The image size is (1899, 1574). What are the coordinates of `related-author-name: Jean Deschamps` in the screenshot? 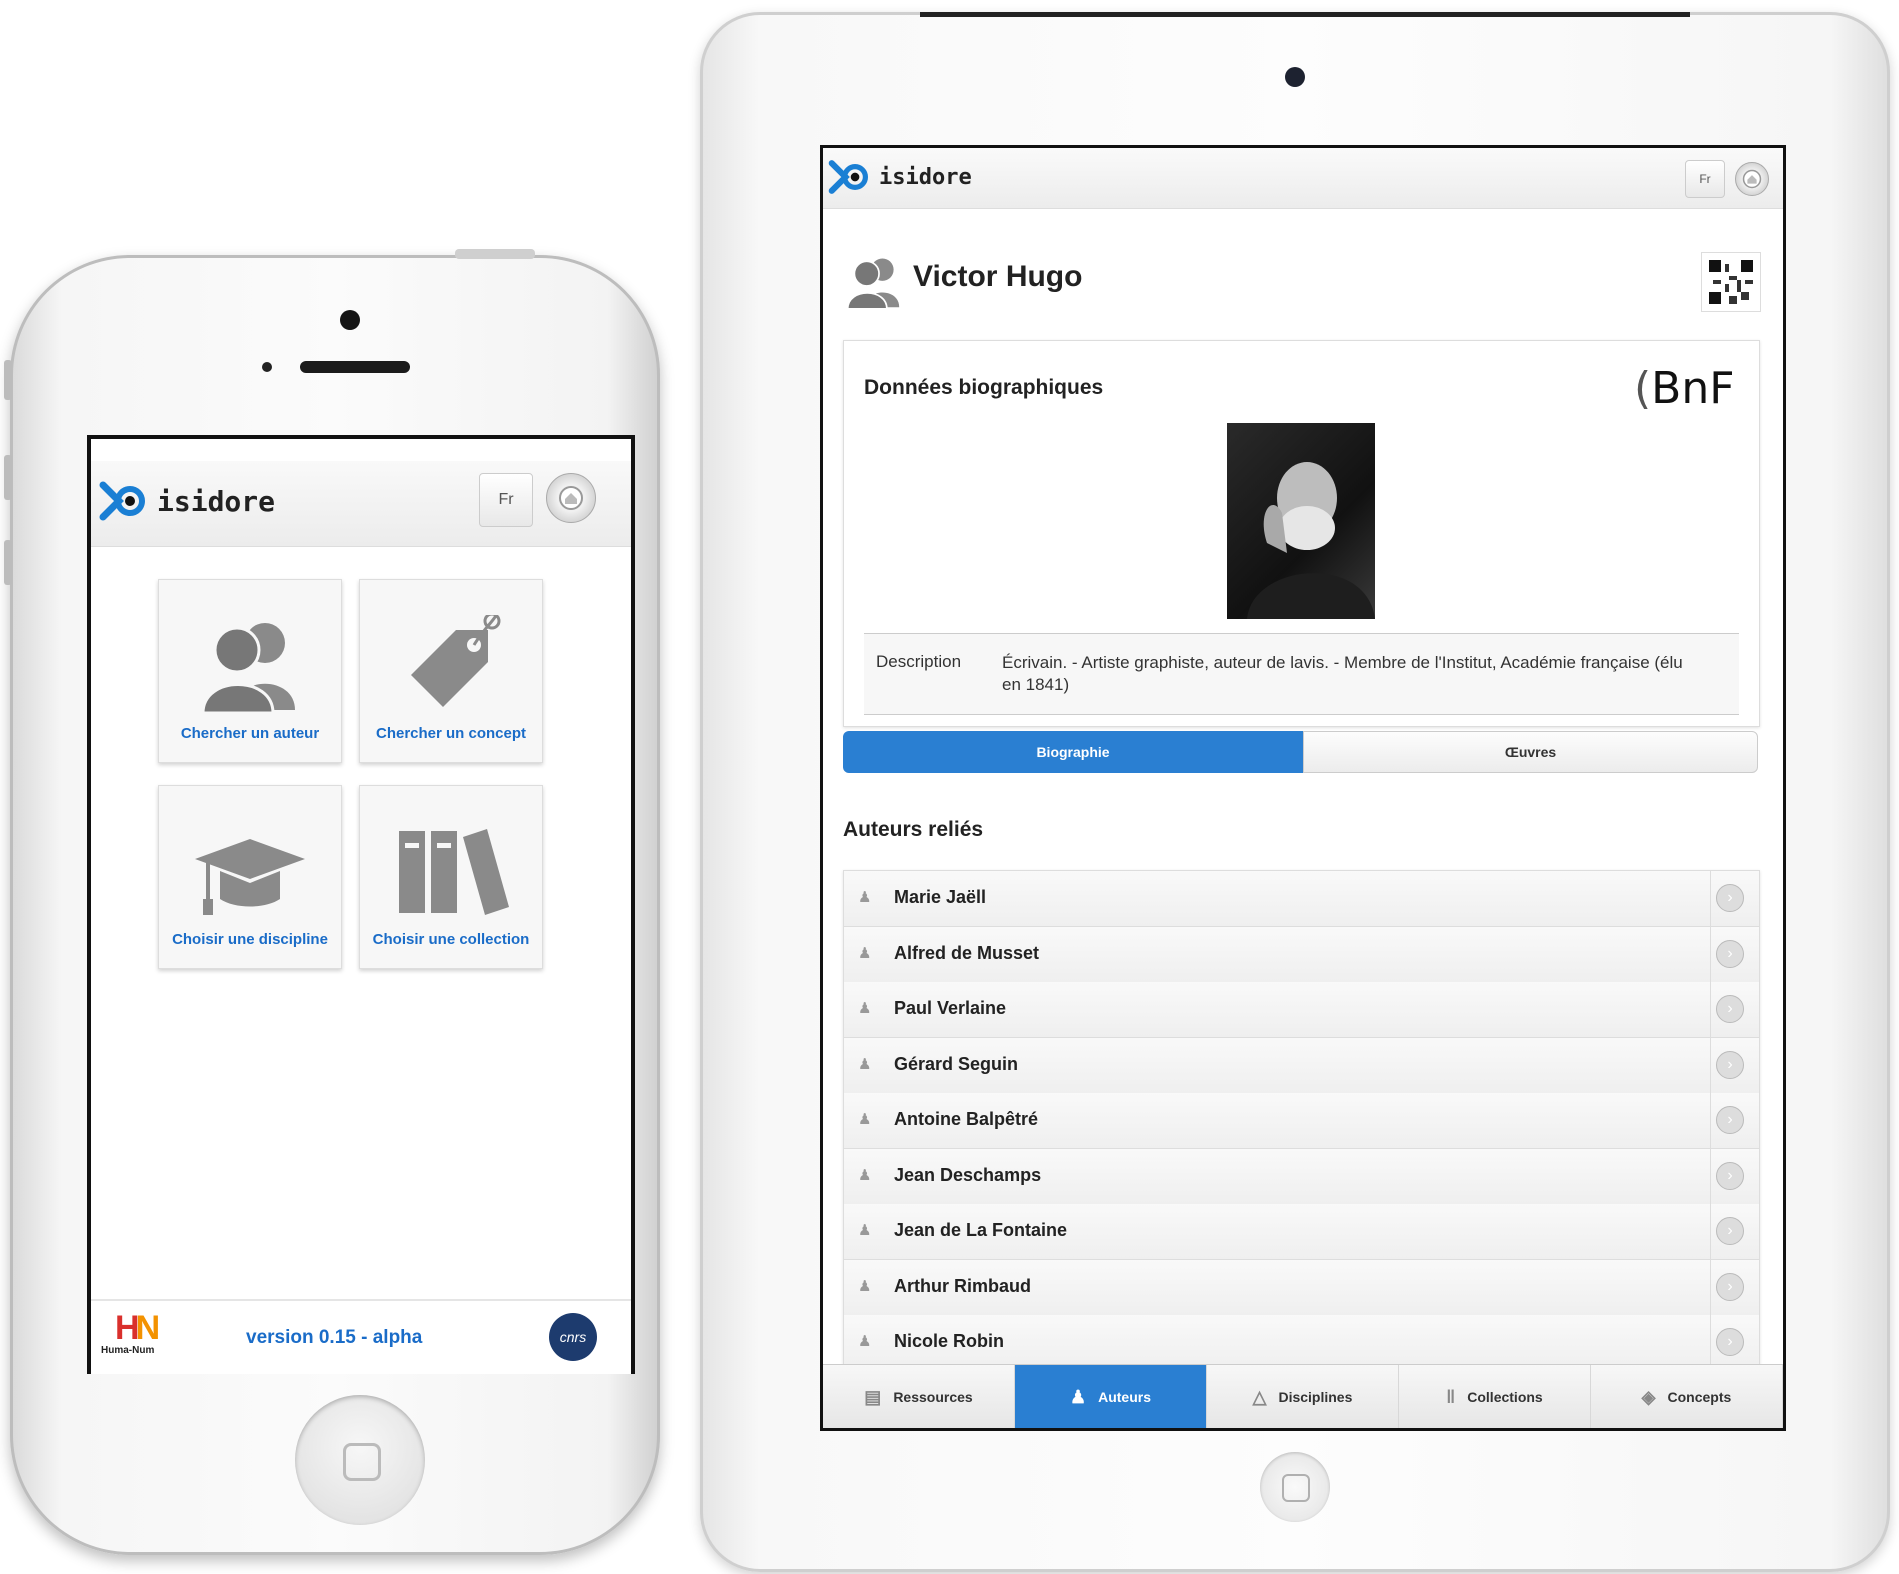 It's located at (968, 1174).